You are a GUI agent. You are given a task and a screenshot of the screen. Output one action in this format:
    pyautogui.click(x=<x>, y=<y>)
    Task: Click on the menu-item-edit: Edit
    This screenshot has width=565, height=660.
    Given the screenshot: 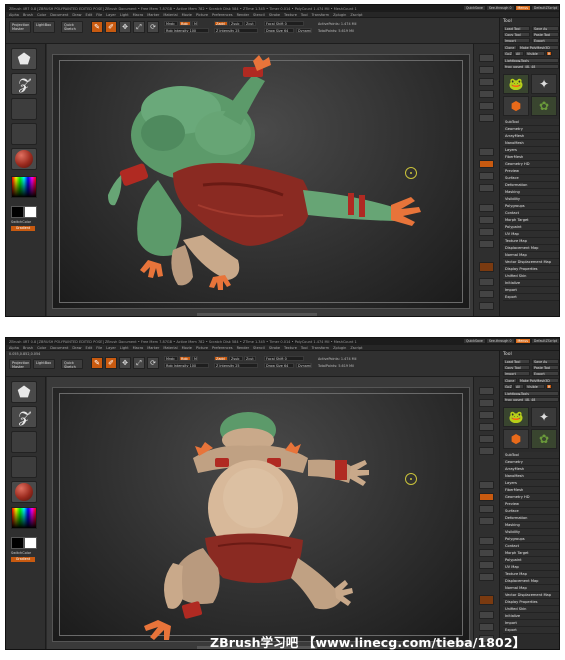 What is the action you would take?
    pyautogui.click(x=89, y=15)
    